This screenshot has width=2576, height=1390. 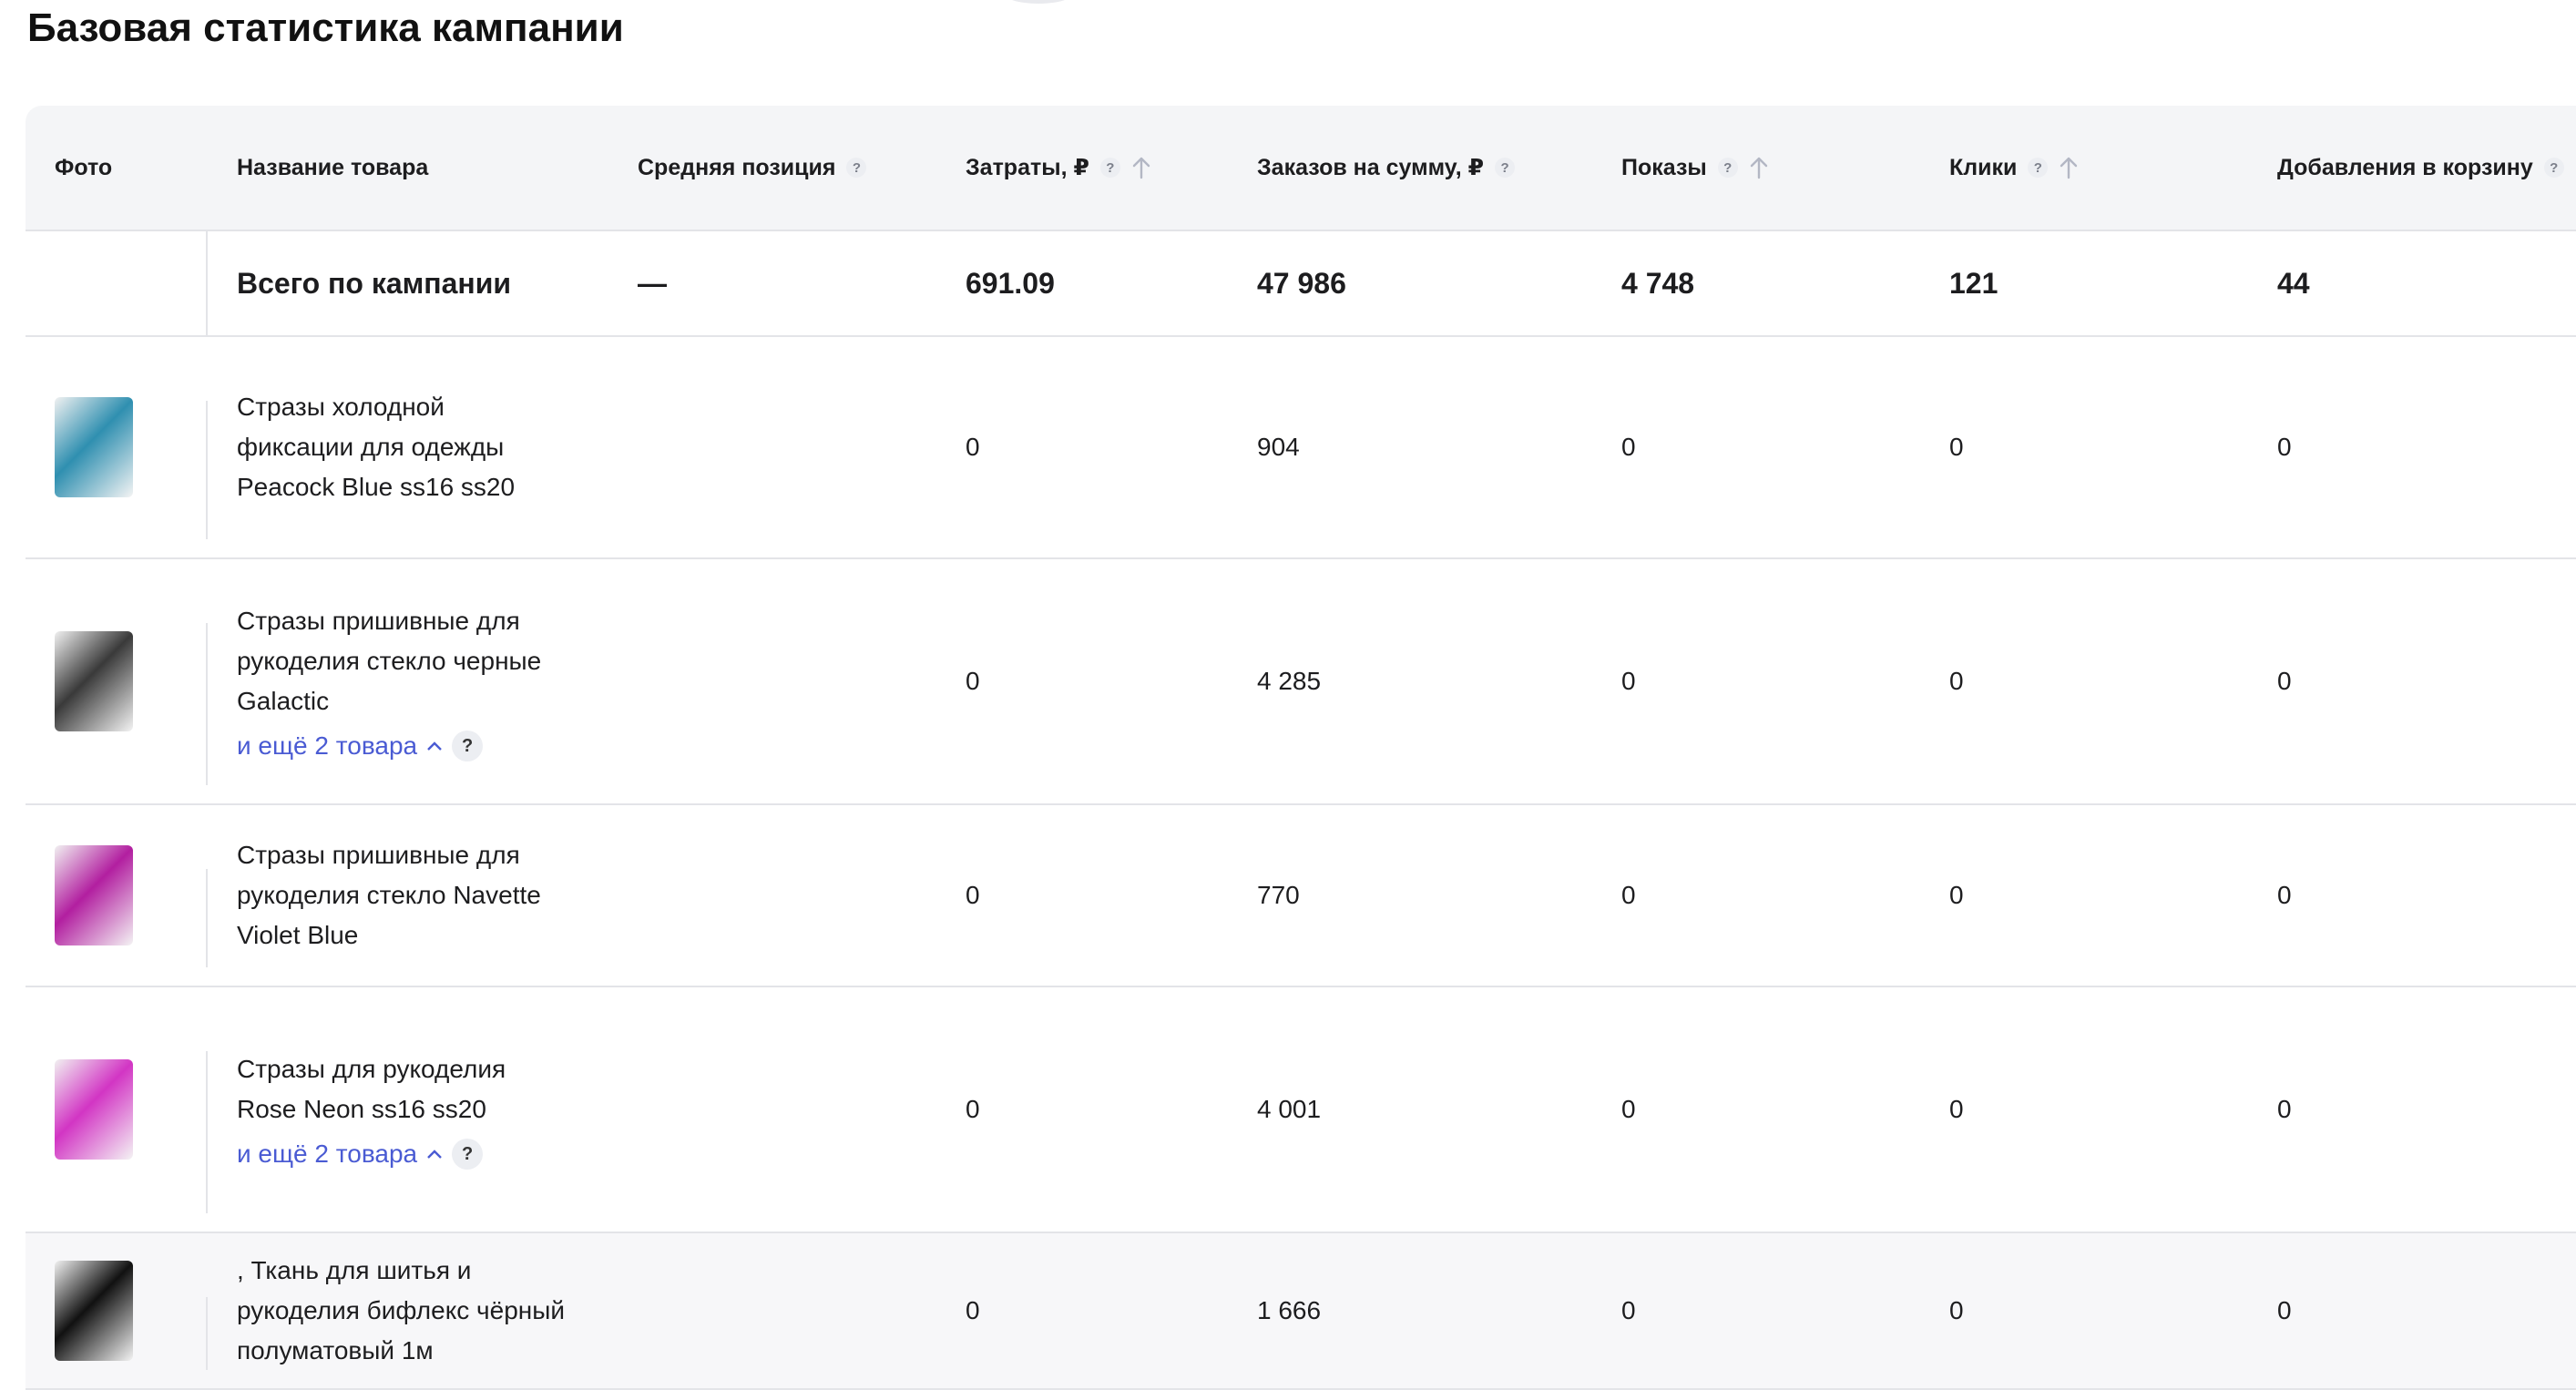 What do you see at coordinates (1371, 168) in the screenshot?
I see `column-header-label: Заказов на сумму, ₽` at bounding box center [1371, 168].